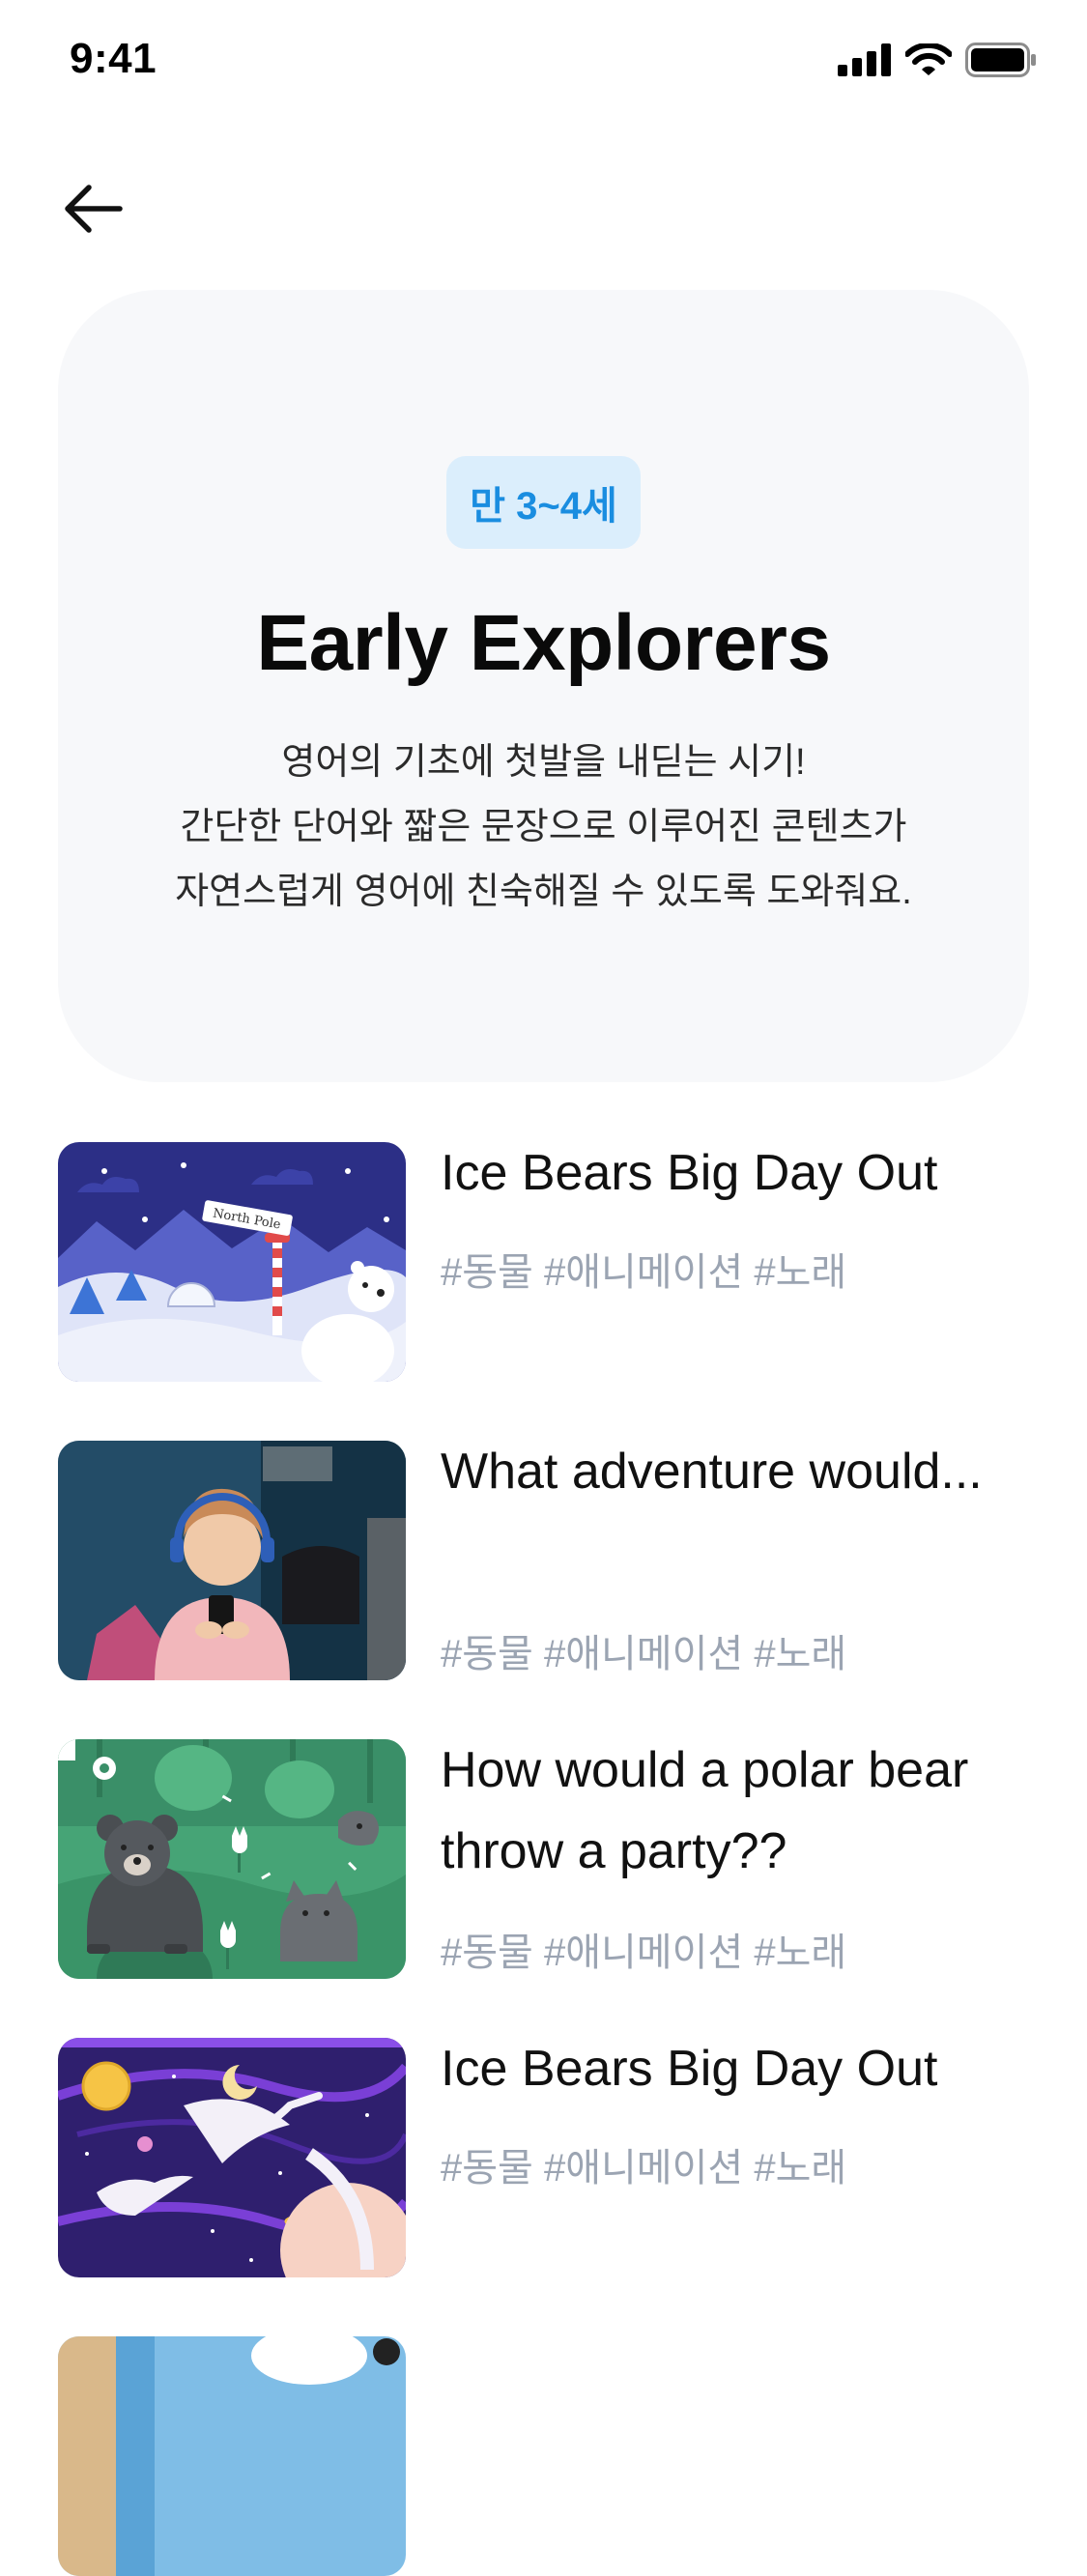 This screenshot has height=2576, width=1087. What do you see at coordinates (543, 503) in the screenshot?
I see `age-badge: 만 3~4세` at bounding box center [543, 503].